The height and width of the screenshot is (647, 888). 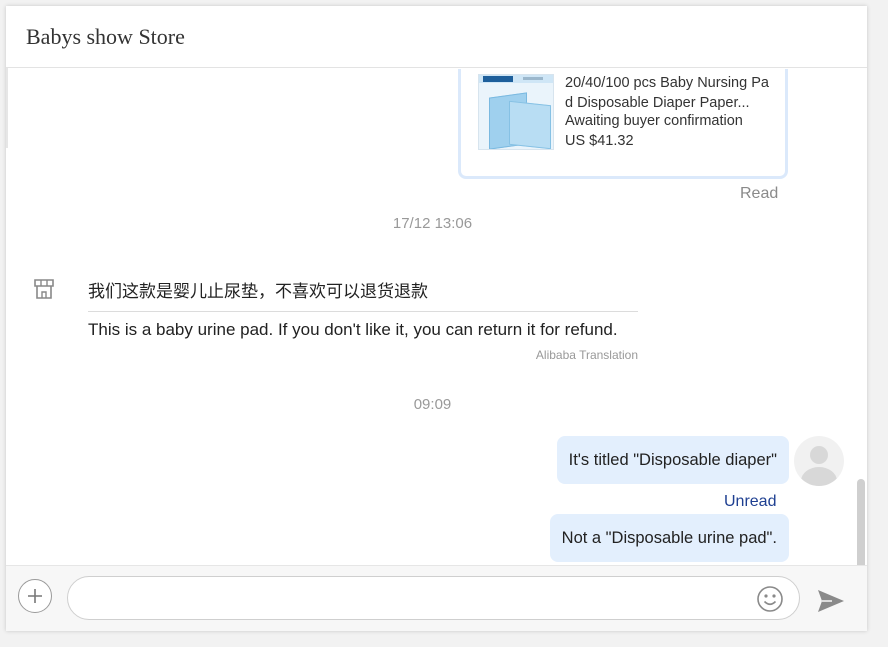 What do you see at coordinates (432, 404) in the screenshot?
I see `timestamp: 09:09` at bounding box center [432, 404].